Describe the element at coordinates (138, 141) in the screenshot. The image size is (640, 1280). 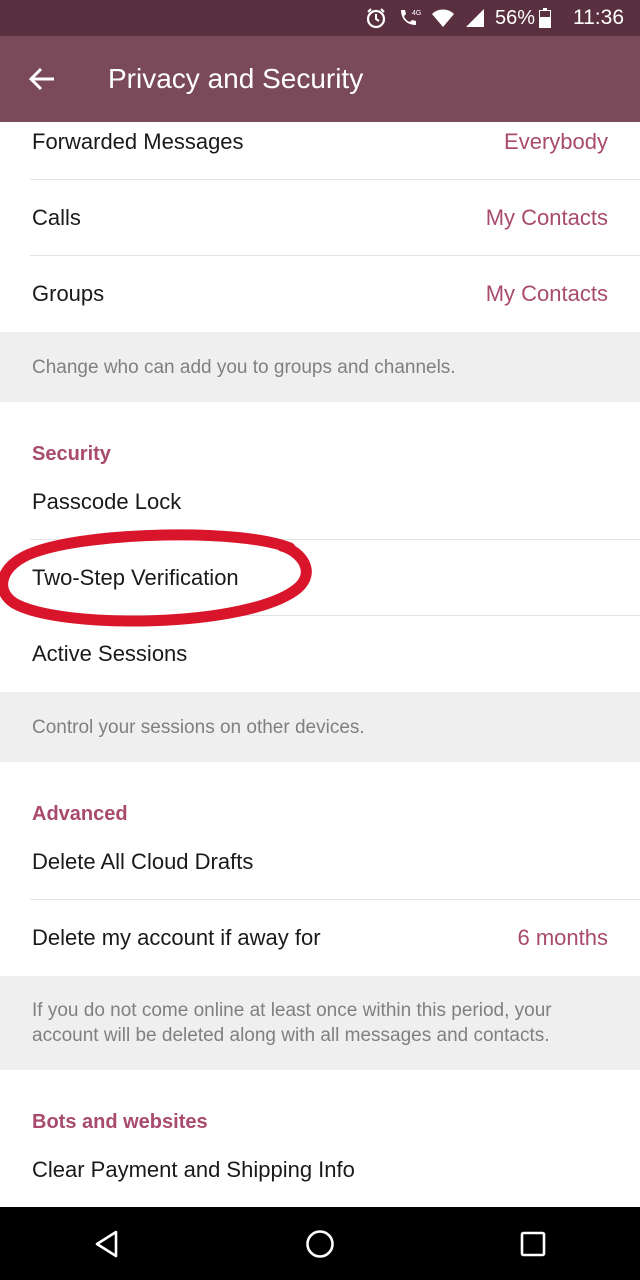
I see `row-label: Forwarded Messages` at that location.